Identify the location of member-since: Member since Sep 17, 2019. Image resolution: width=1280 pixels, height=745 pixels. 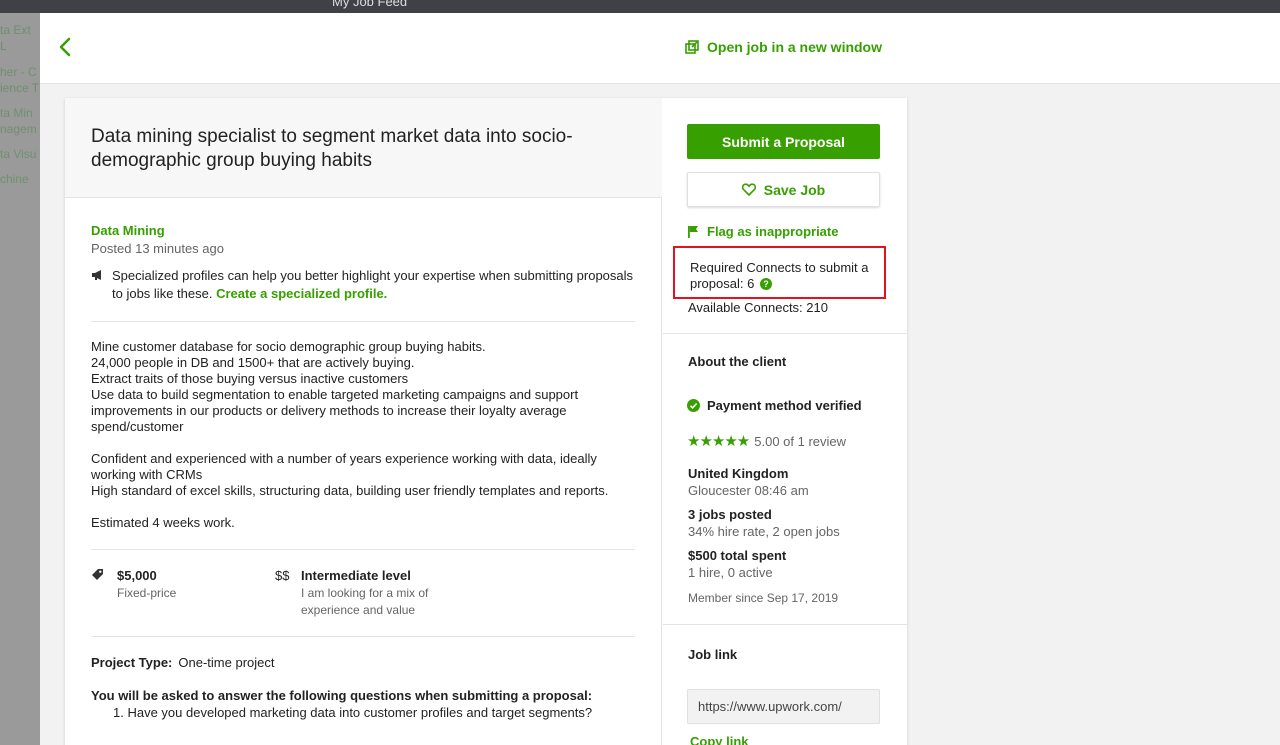
(763, 598).